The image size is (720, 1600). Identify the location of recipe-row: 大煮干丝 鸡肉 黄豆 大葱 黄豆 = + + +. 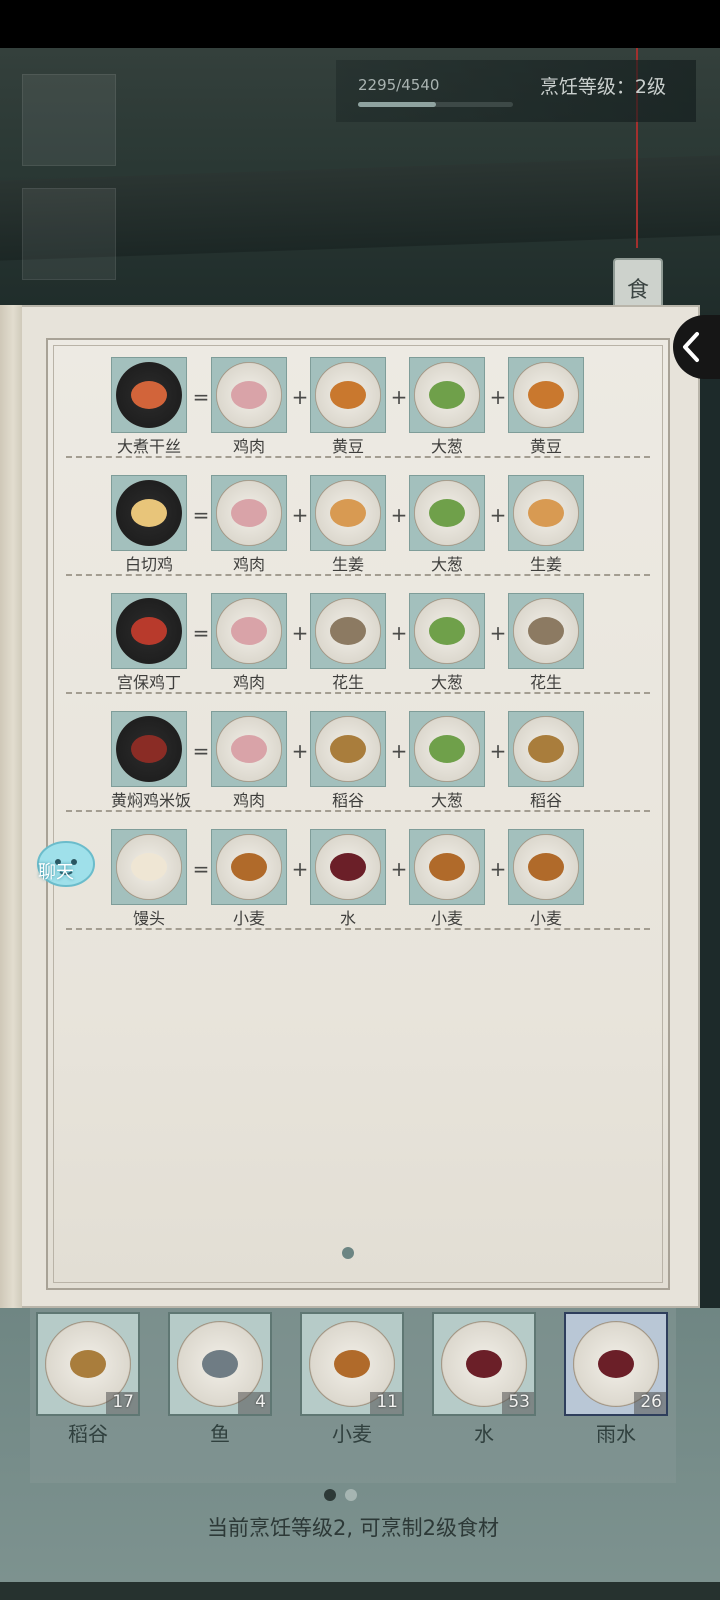
(358, 399).